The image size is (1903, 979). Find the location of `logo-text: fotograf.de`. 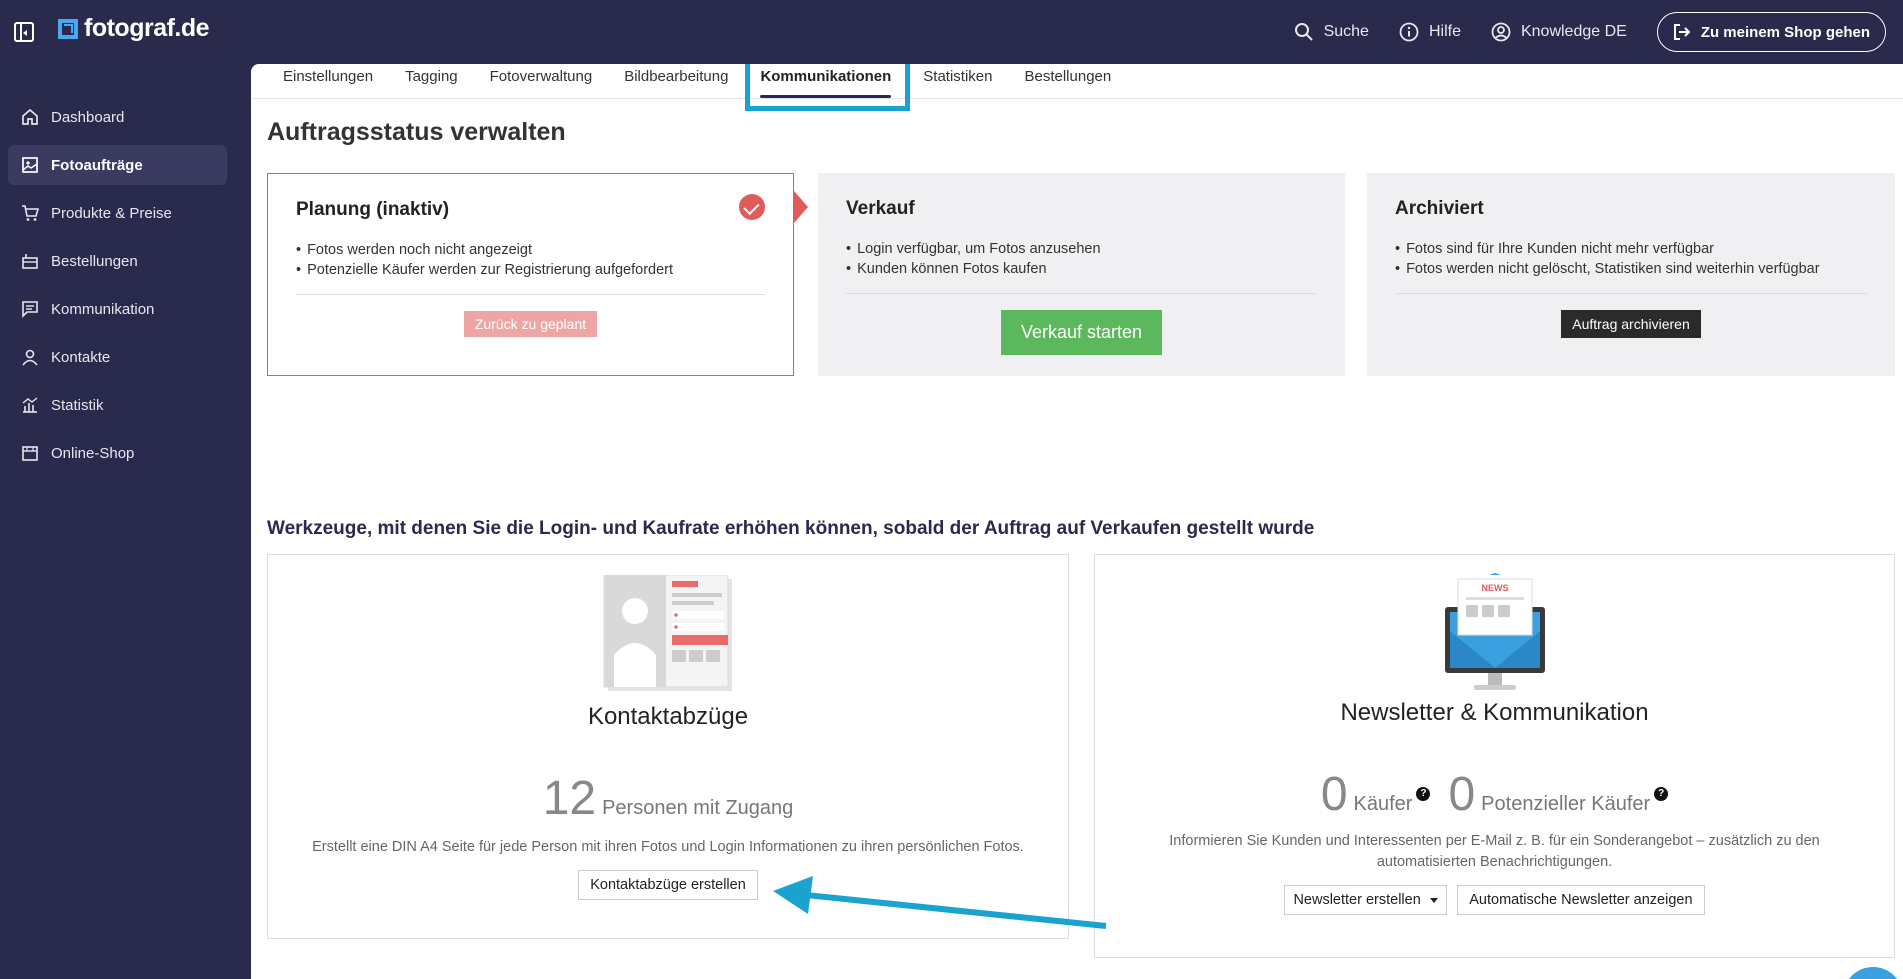

logo-text: fotograf.de is located at coordinates (147, 28).